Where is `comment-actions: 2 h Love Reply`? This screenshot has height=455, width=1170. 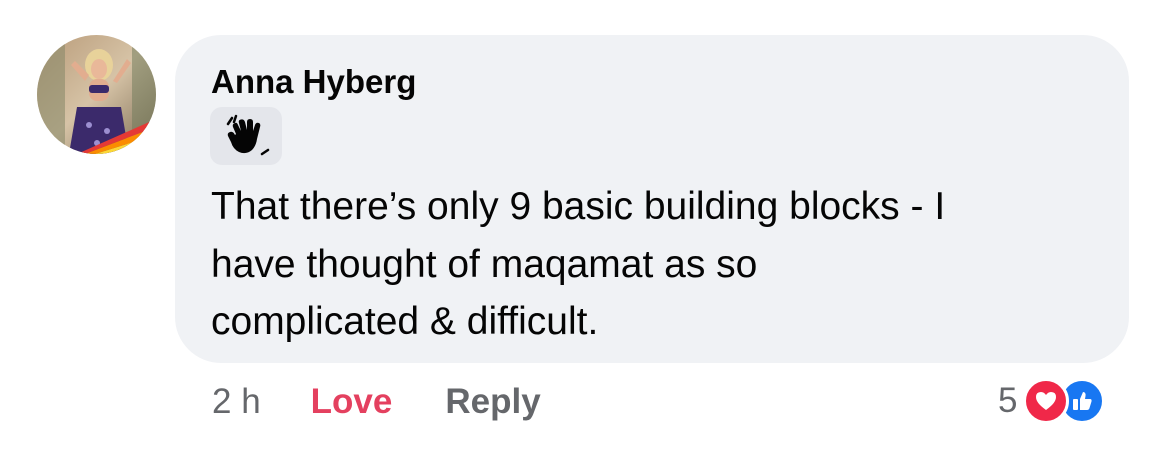 comment-actions: 2 h Love Reply is located at coordinates (376, 402).